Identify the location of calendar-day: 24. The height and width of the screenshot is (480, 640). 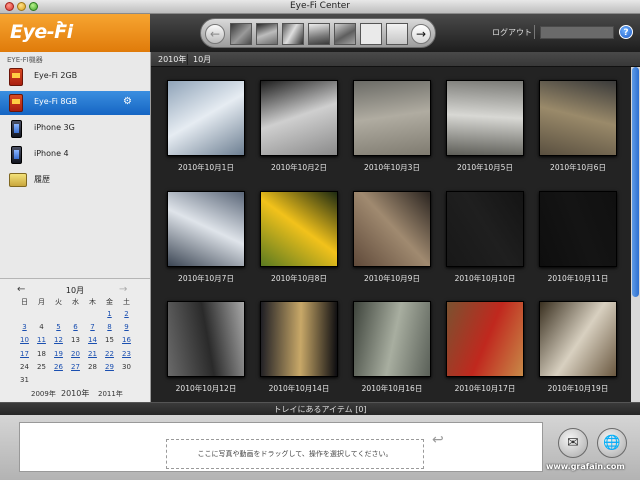
(24, 366).